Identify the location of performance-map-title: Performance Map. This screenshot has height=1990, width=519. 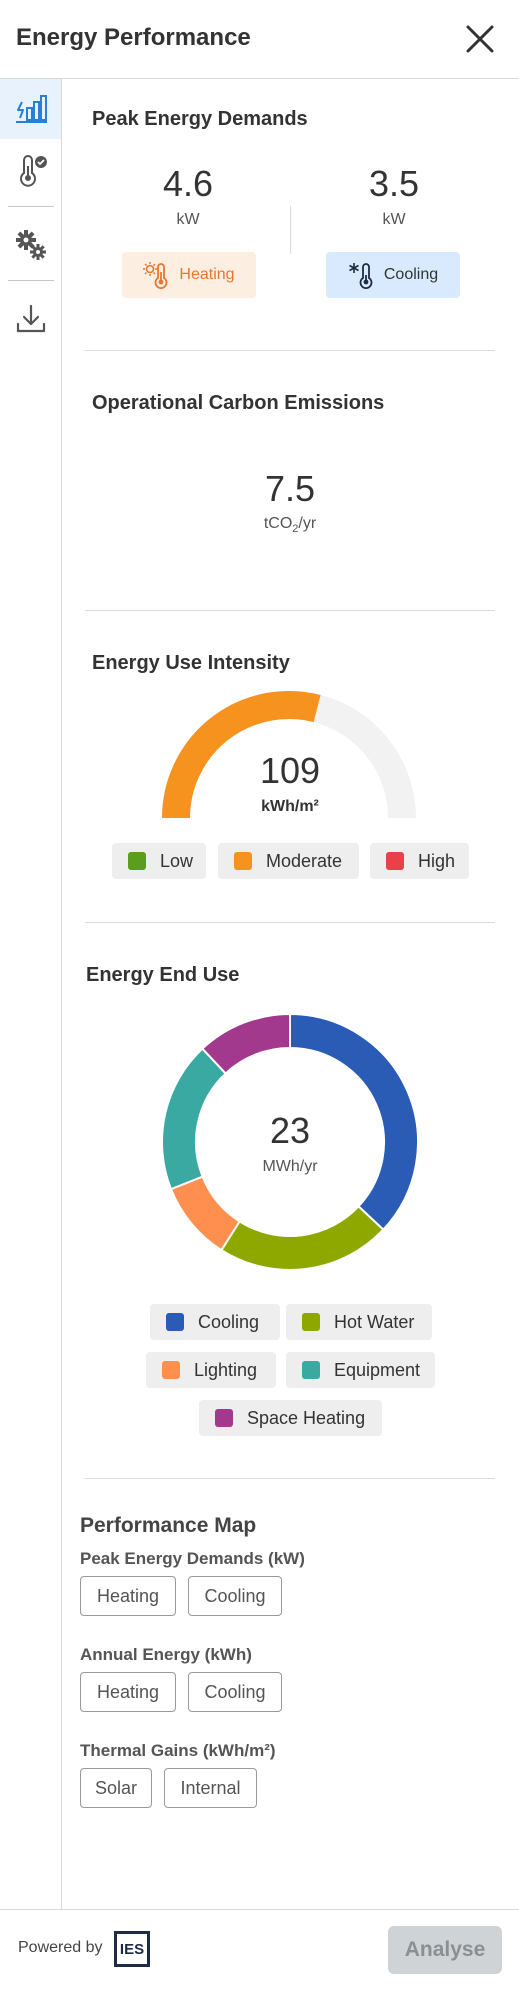
(168, 1525).